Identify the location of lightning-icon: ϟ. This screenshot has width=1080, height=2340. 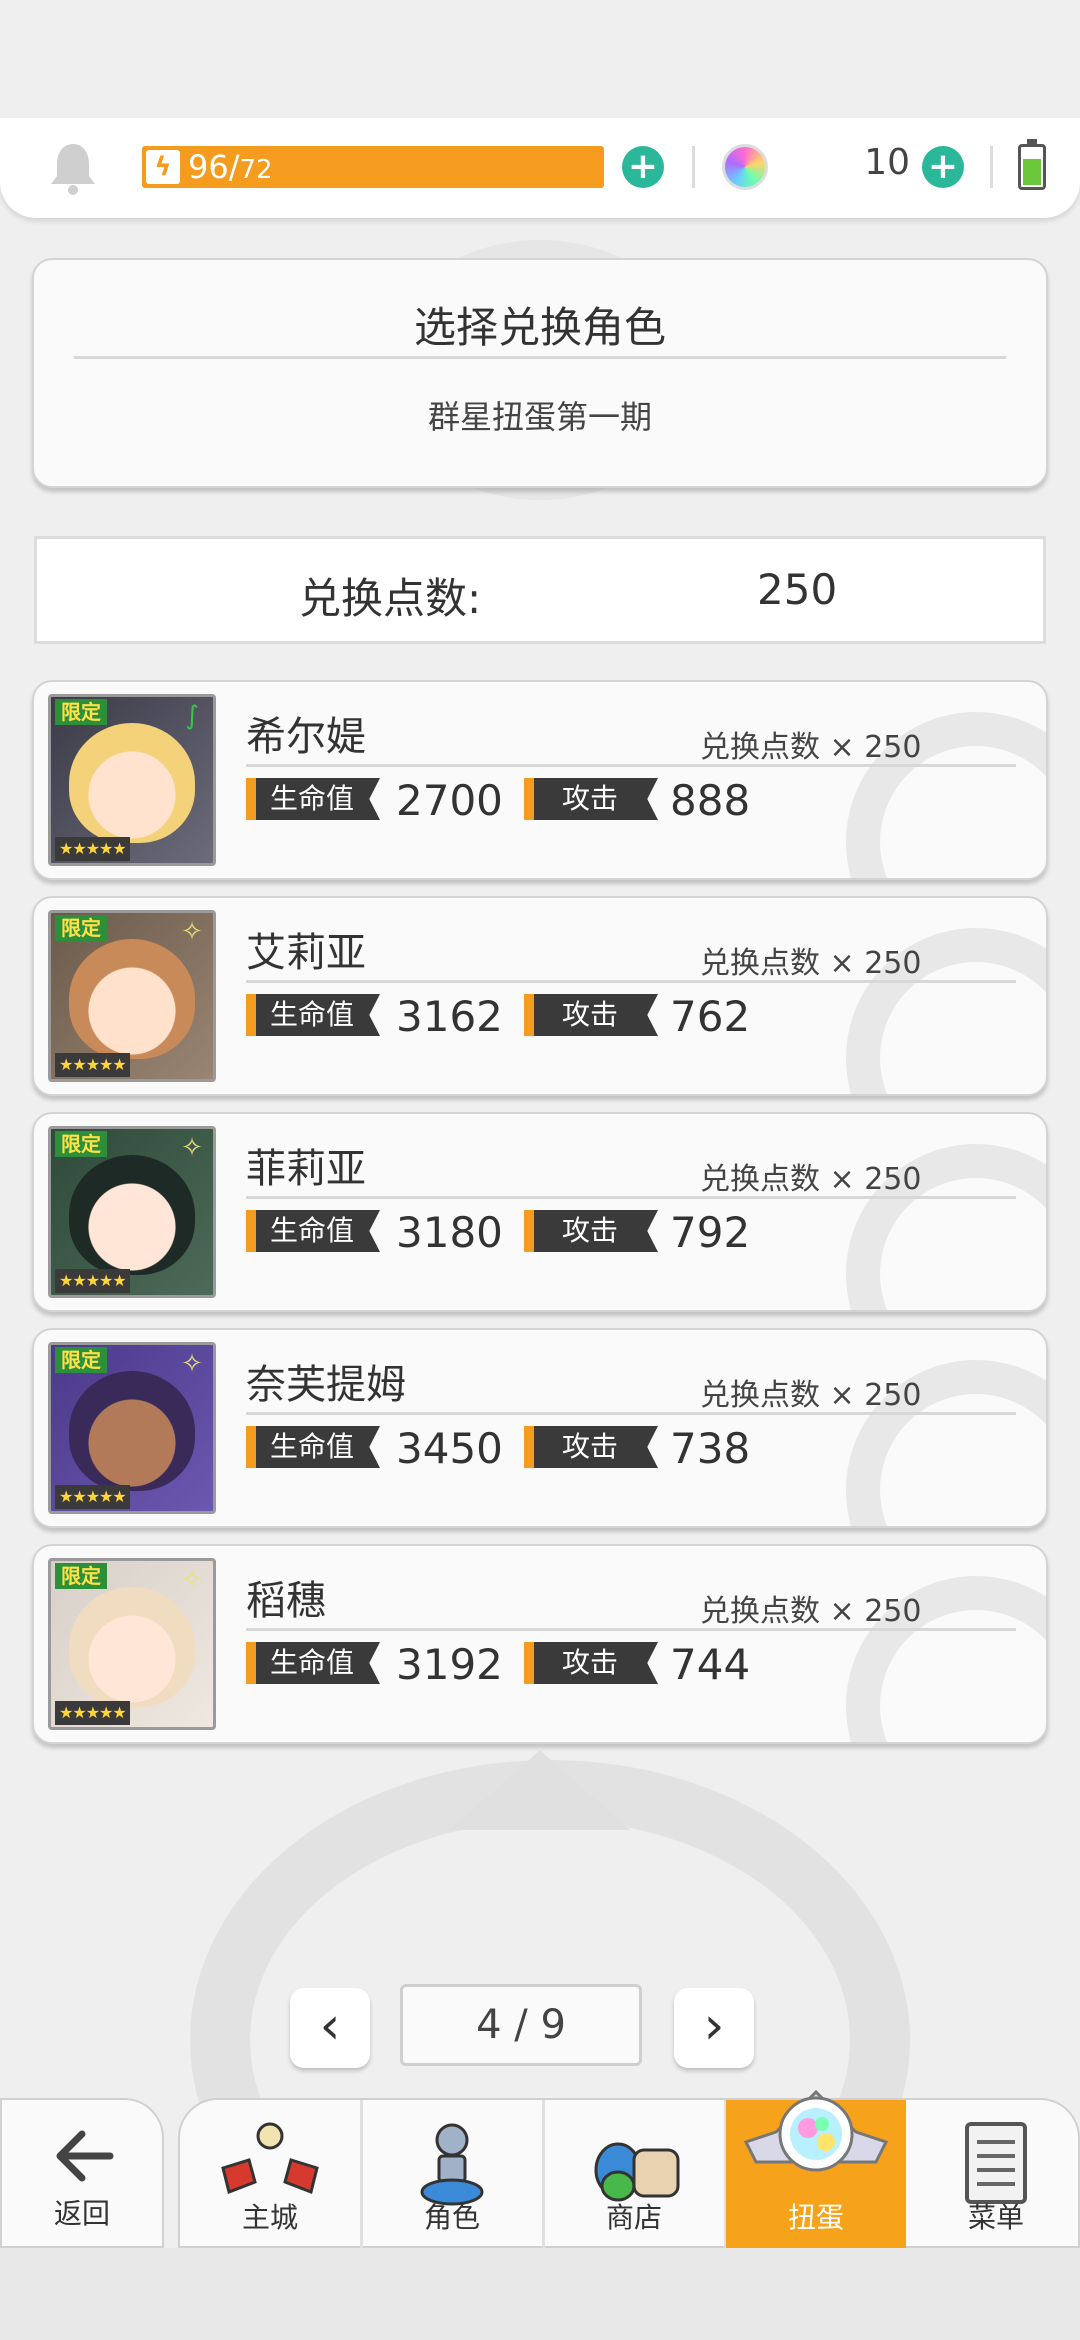
(163, 167).